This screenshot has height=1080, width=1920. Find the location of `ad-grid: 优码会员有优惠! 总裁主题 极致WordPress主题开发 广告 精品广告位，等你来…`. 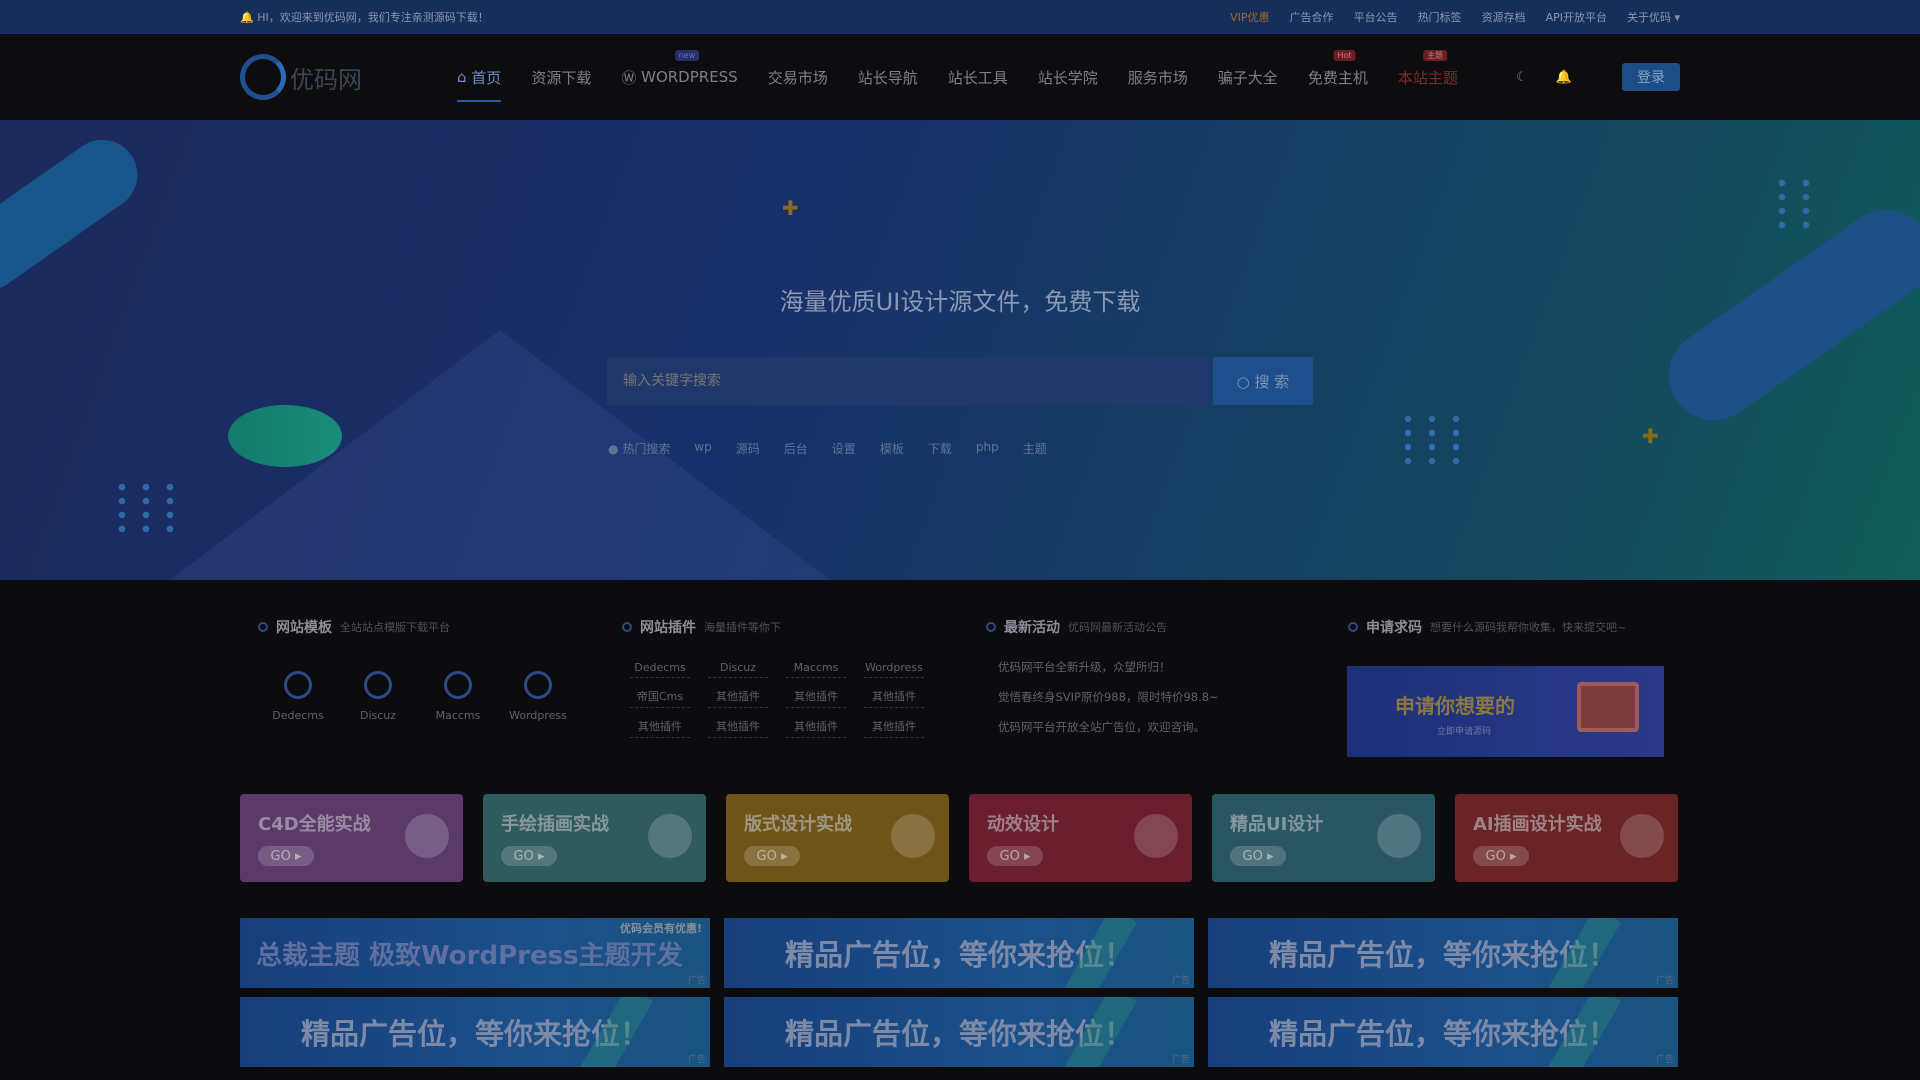

ad-grid: 优码会员有优惠! 总裁主题 极致WordPress主题开发 广告 精品广告位，等你来… is located at coordinates (959, 992).